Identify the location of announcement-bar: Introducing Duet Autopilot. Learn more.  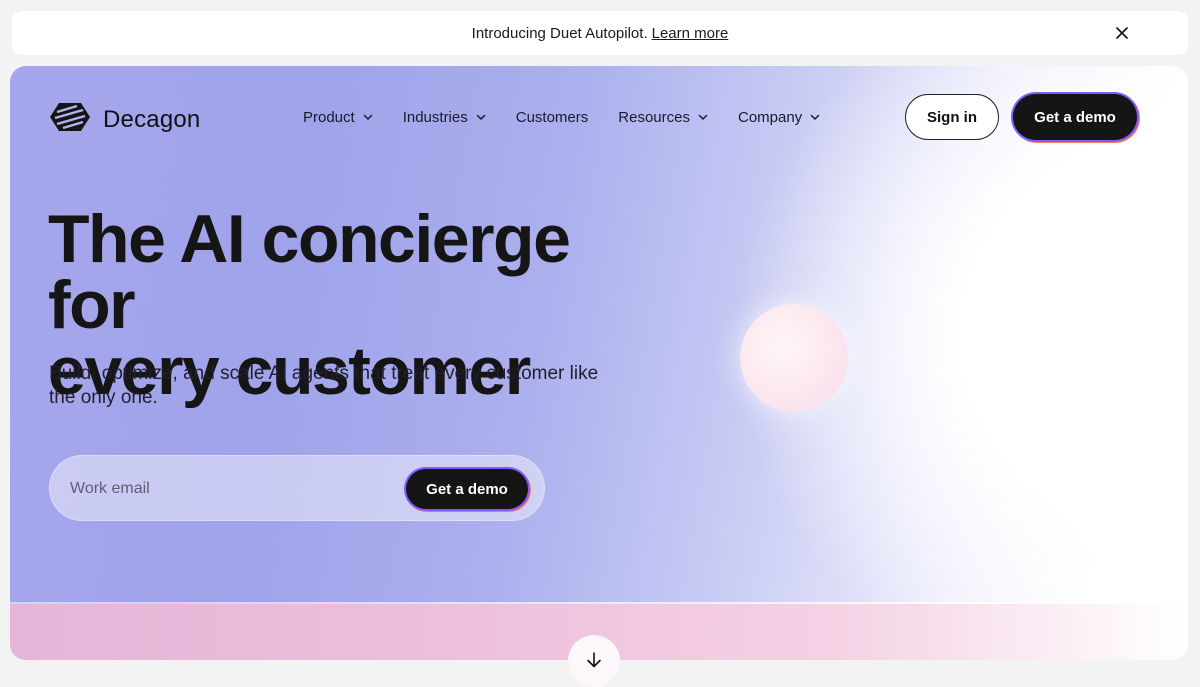
(600, 33).